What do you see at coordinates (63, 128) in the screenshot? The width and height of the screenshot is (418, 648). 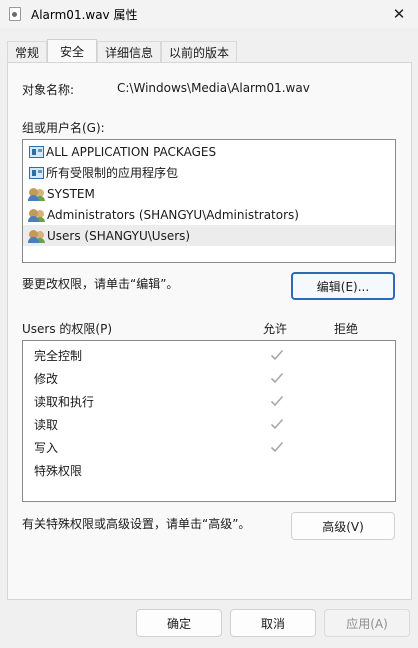 I see `groups-label: 组或用户名(G):` at bounding box center [63, 128].